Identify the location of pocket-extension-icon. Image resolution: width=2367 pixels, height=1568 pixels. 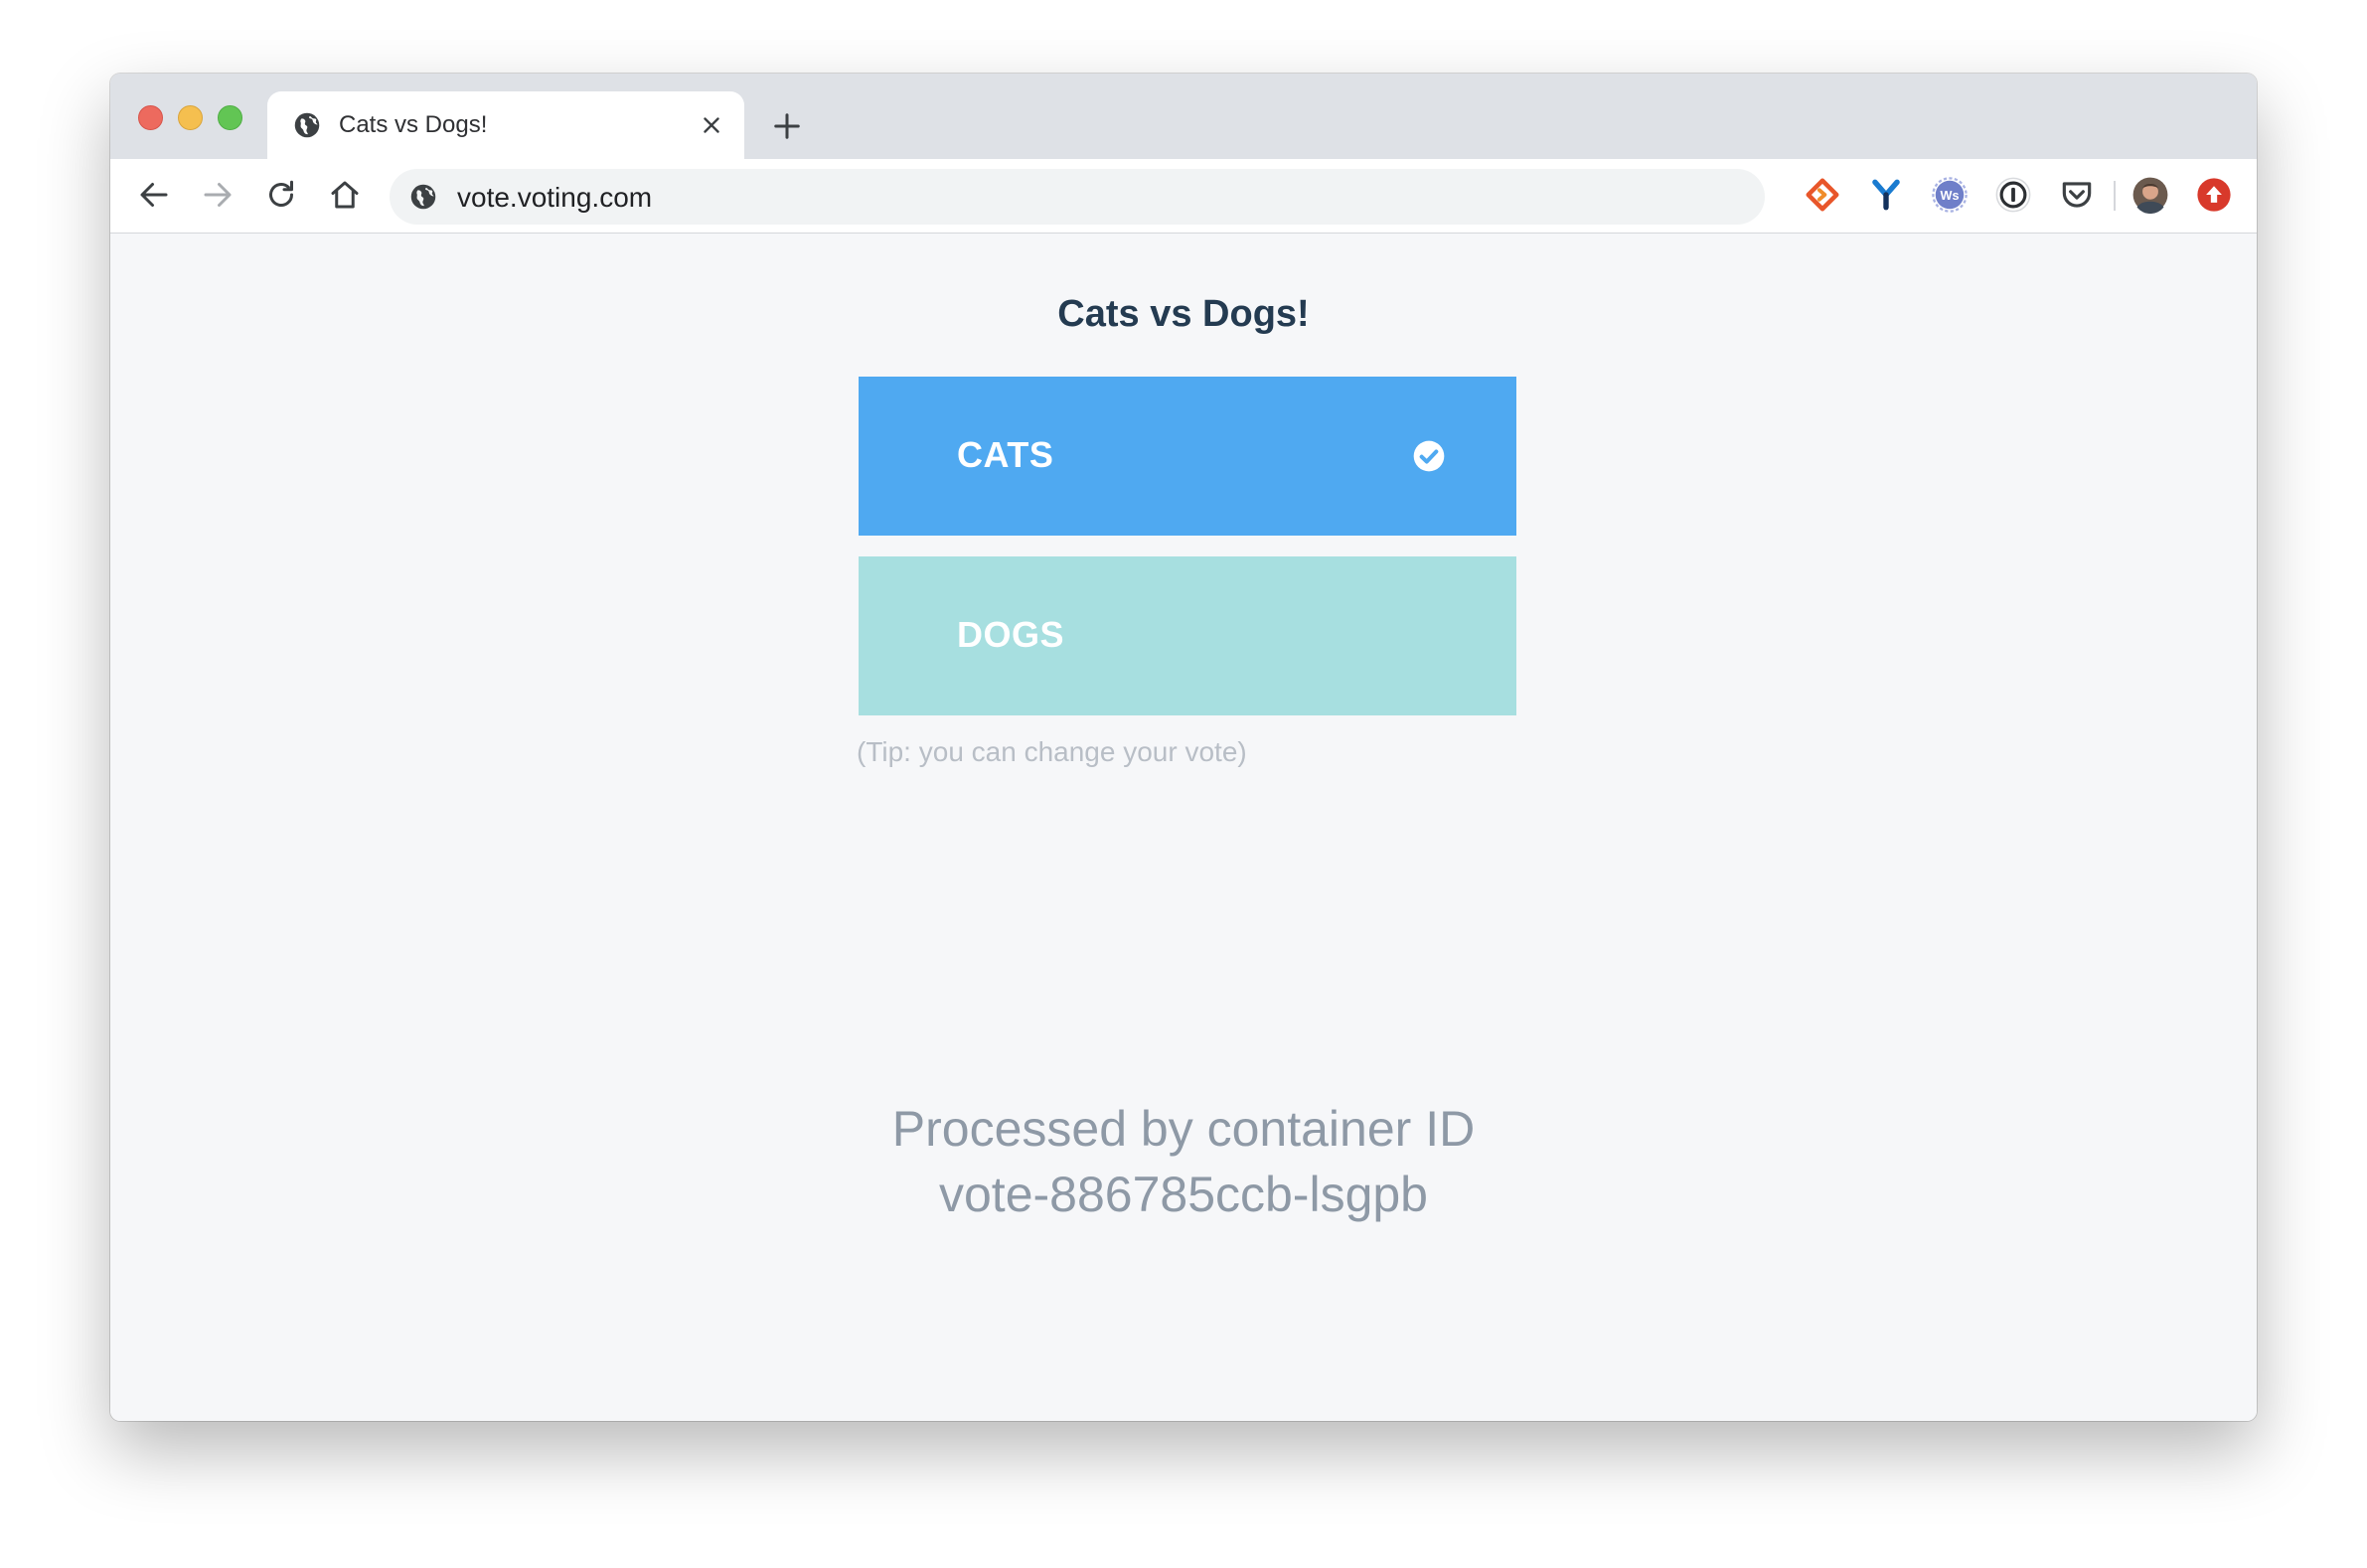
(2077, 195).